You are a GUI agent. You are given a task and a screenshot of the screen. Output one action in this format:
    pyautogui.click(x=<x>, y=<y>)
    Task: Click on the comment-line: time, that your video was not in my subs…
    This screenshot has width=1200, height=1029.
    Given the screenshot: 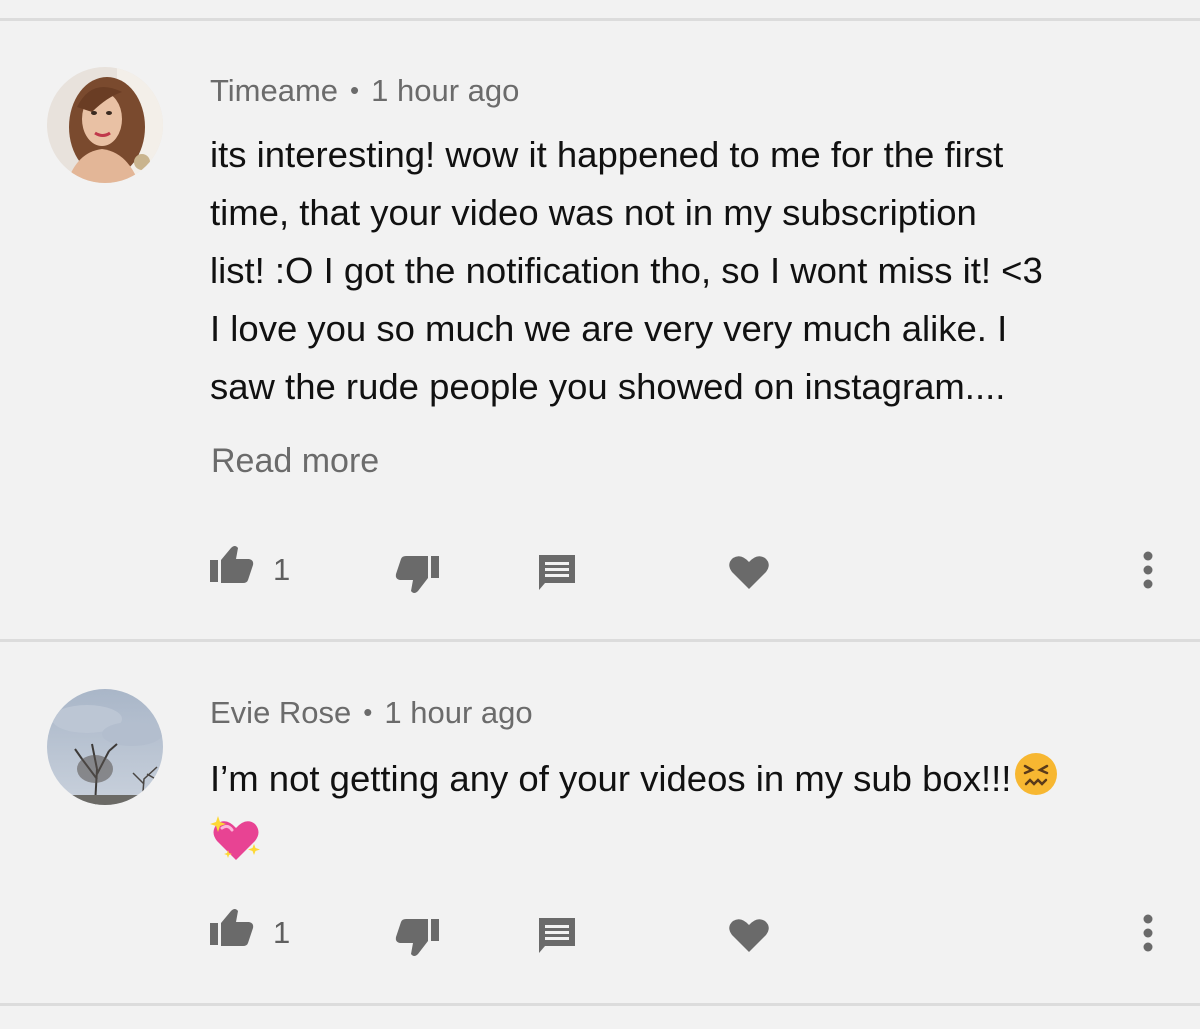 What is the action you would take?
    pyautogui.click(x=593, y=212)
    